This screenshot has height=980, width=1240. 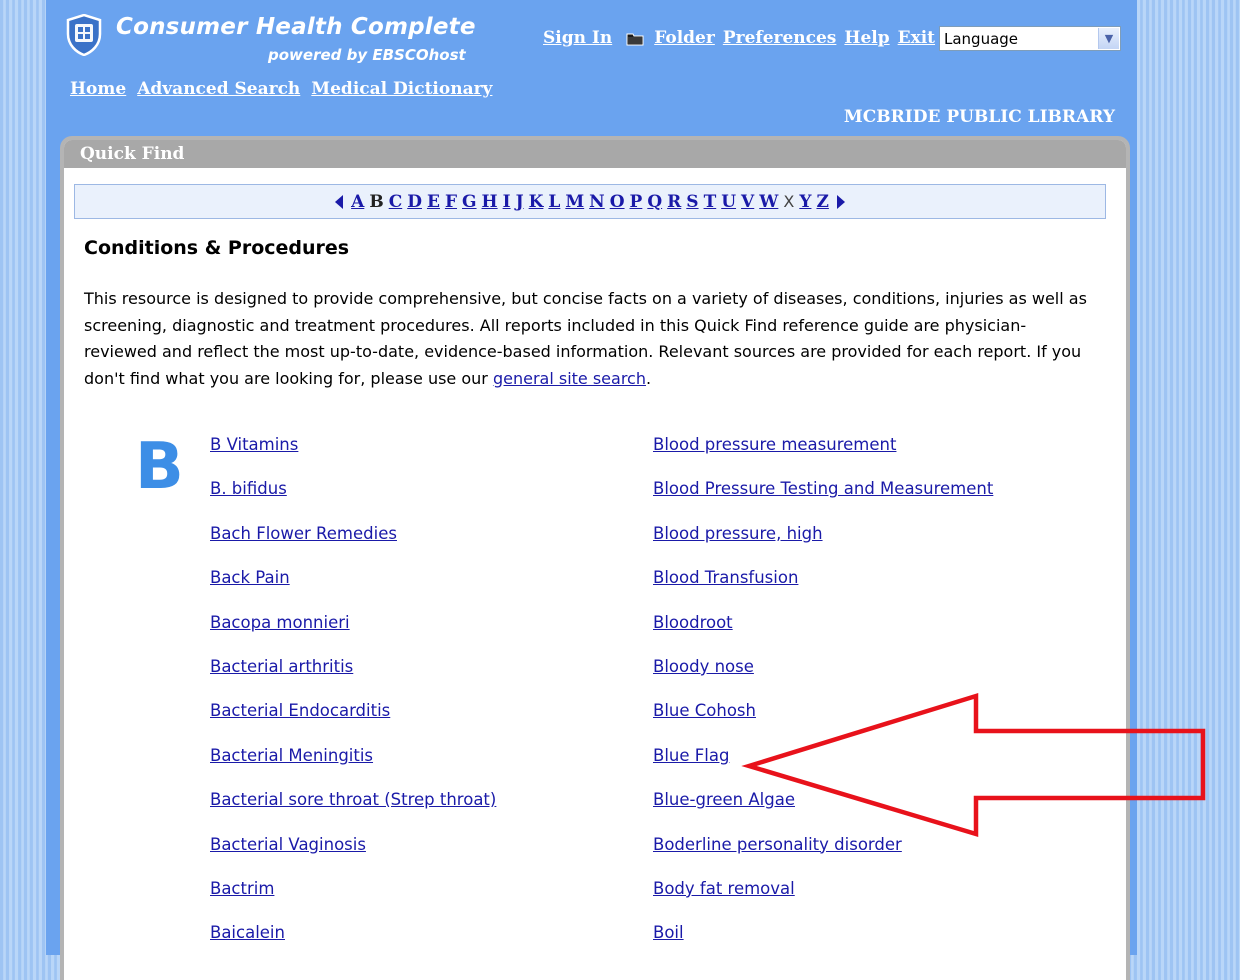 What do you see at coordinates (597, 202) in the screenshot?
I see `letter-n-link: N` at bounding box center [597, 202].